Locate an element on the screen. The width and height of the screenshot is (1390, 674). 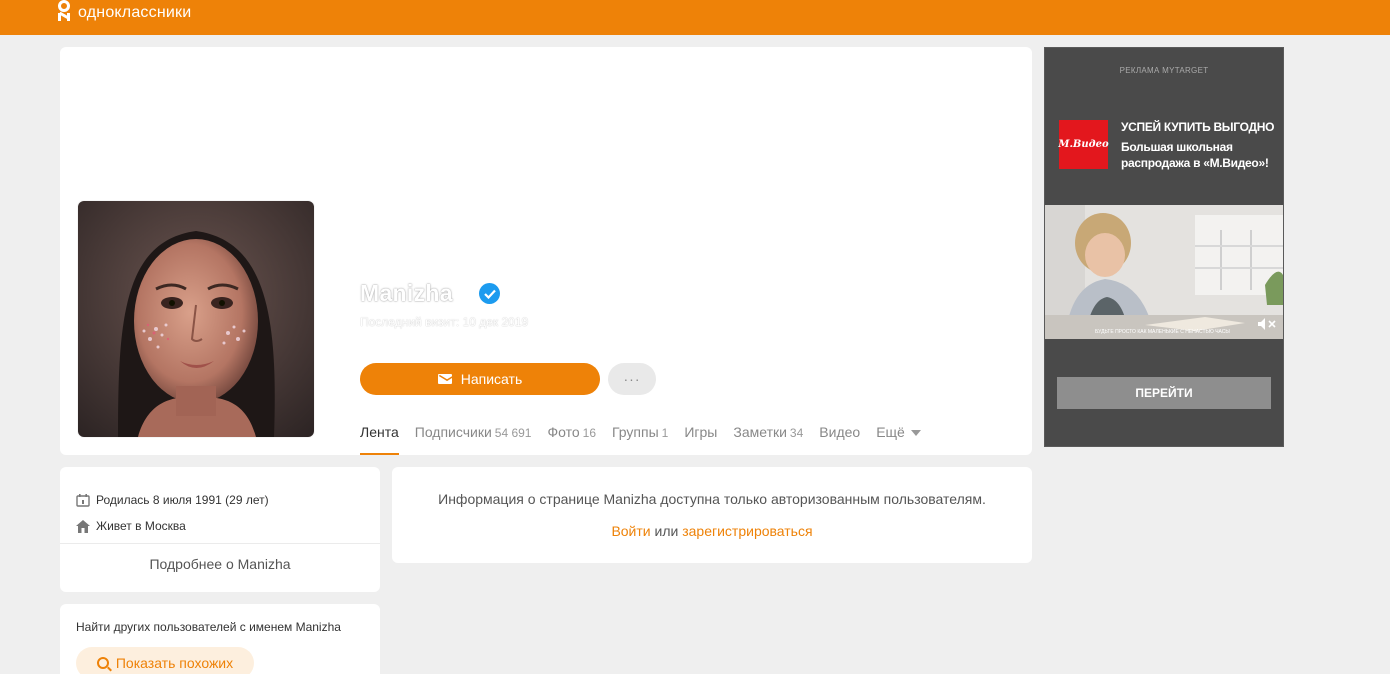
ad-description: Большая школьная распродажа в «М.Видео»! is located at coordinates (1195, 155).